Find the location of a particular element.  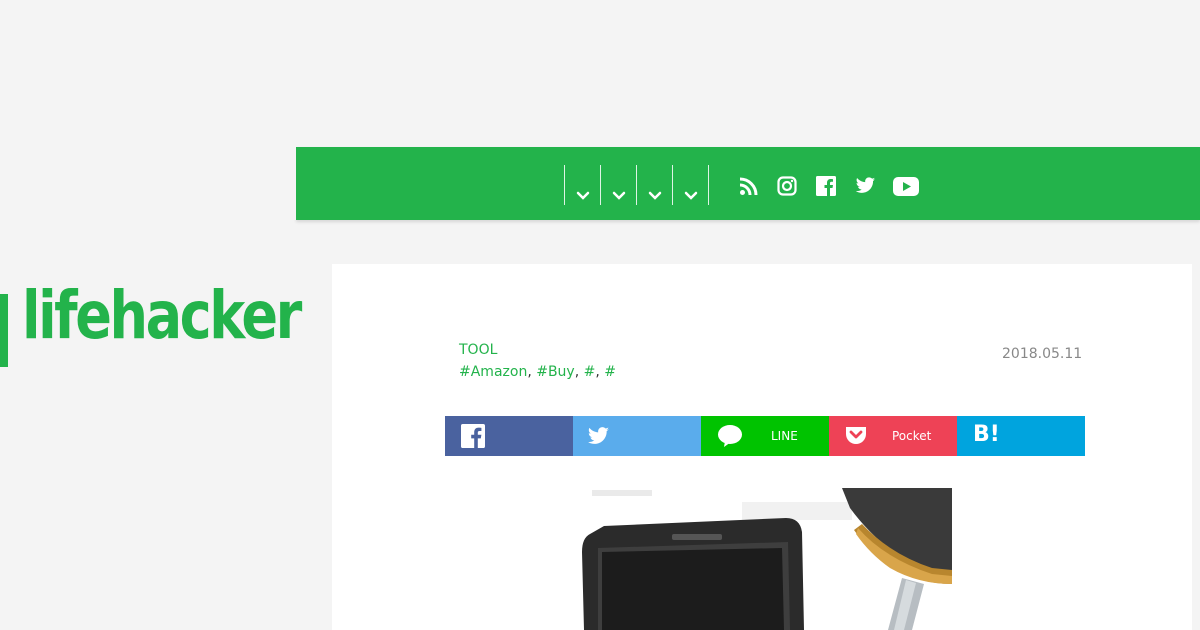

product-photo-illustration is located at coordinates (762, 559).